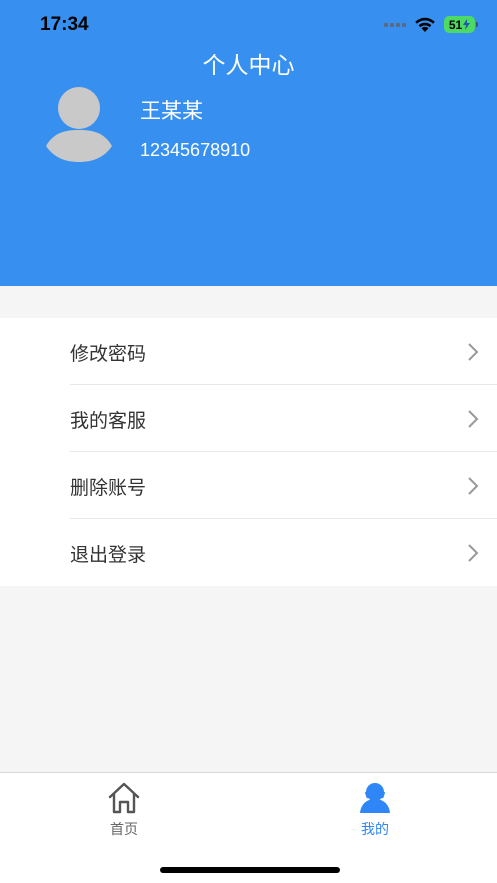 This screenshot has width=497, height=883. I want to click on status-icons: 51, so click(431, 24).